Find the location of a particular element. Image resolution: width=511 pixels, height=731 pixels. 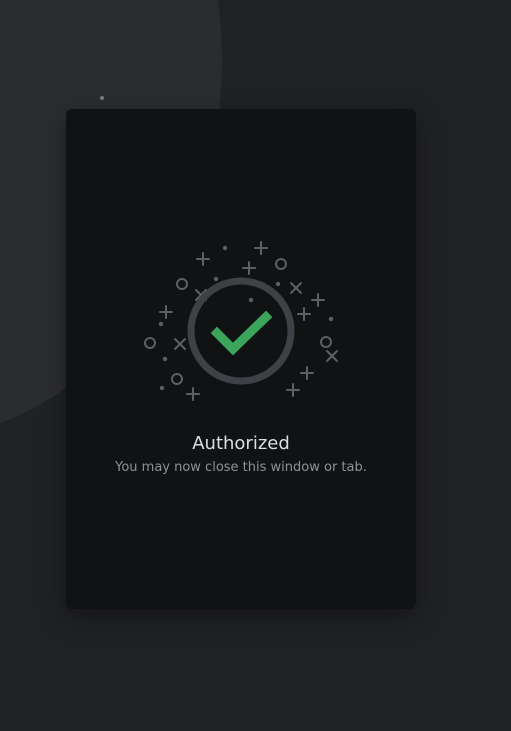

background-dot is located at coordinates (102, 98).